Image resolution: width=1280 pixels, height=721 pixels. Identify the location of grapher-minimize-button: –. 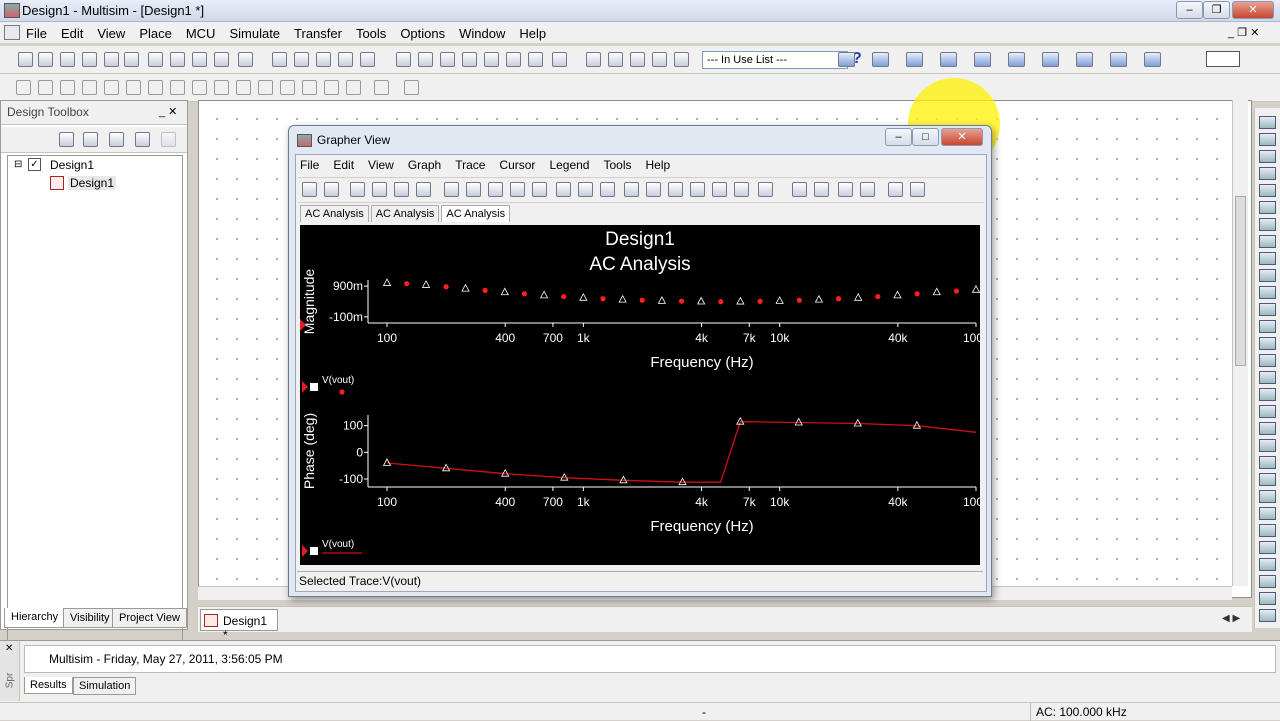
(898, 137).